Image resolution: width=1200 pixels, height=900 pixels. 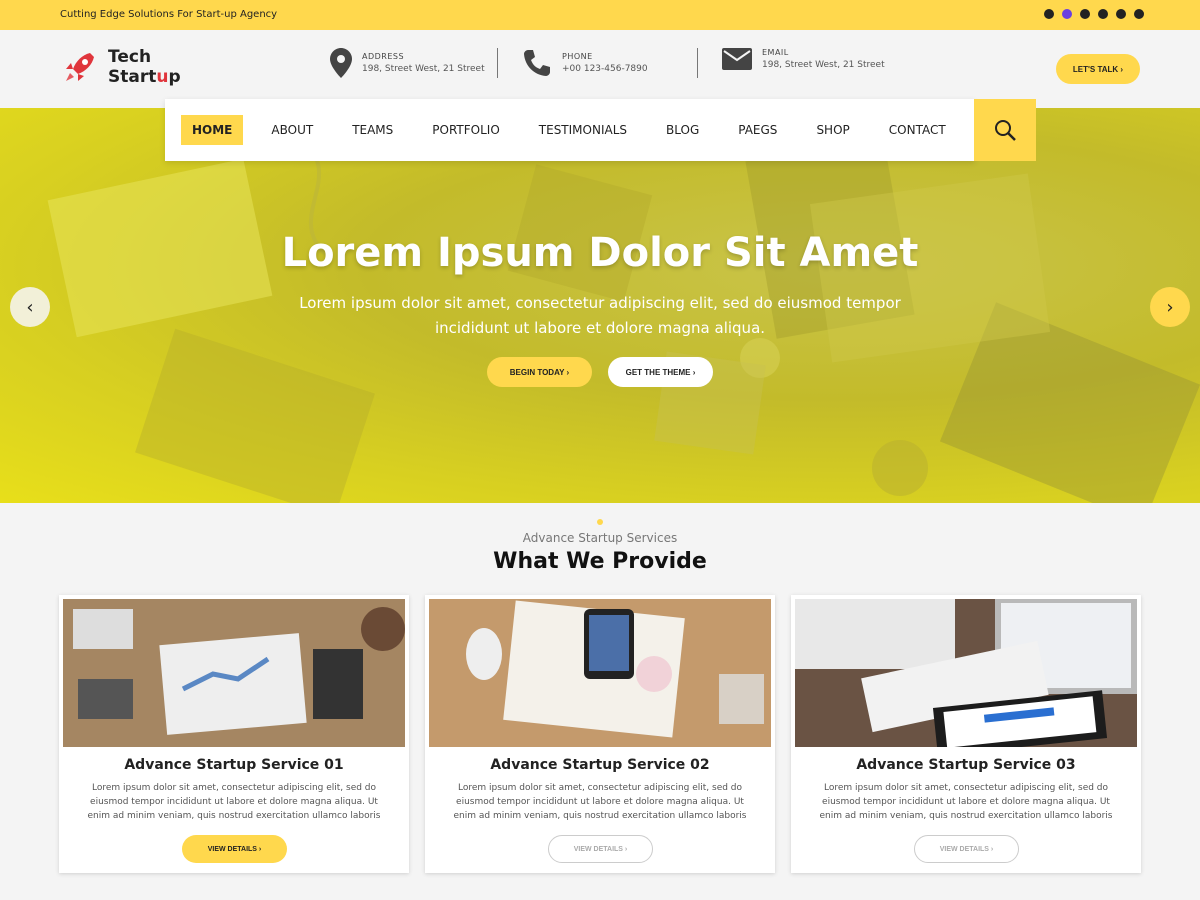 I want to click on brand-line1: Tech, so click(x=130, y=57).